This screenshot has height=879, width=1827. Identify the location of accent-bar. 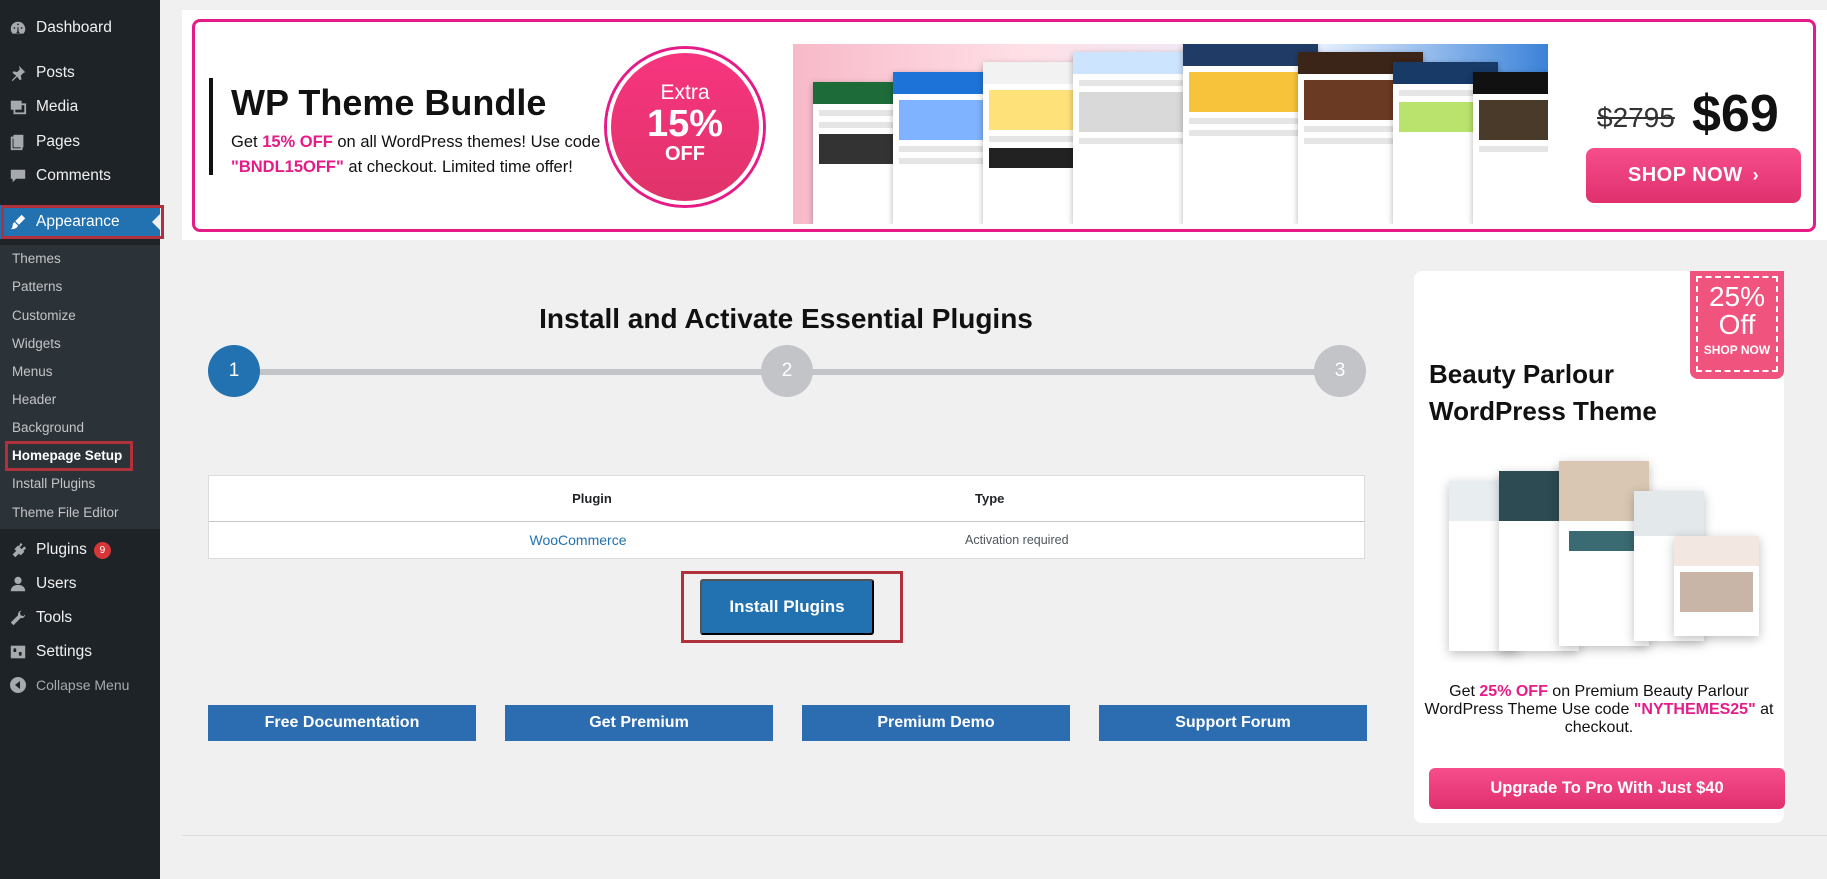
(211, 126).